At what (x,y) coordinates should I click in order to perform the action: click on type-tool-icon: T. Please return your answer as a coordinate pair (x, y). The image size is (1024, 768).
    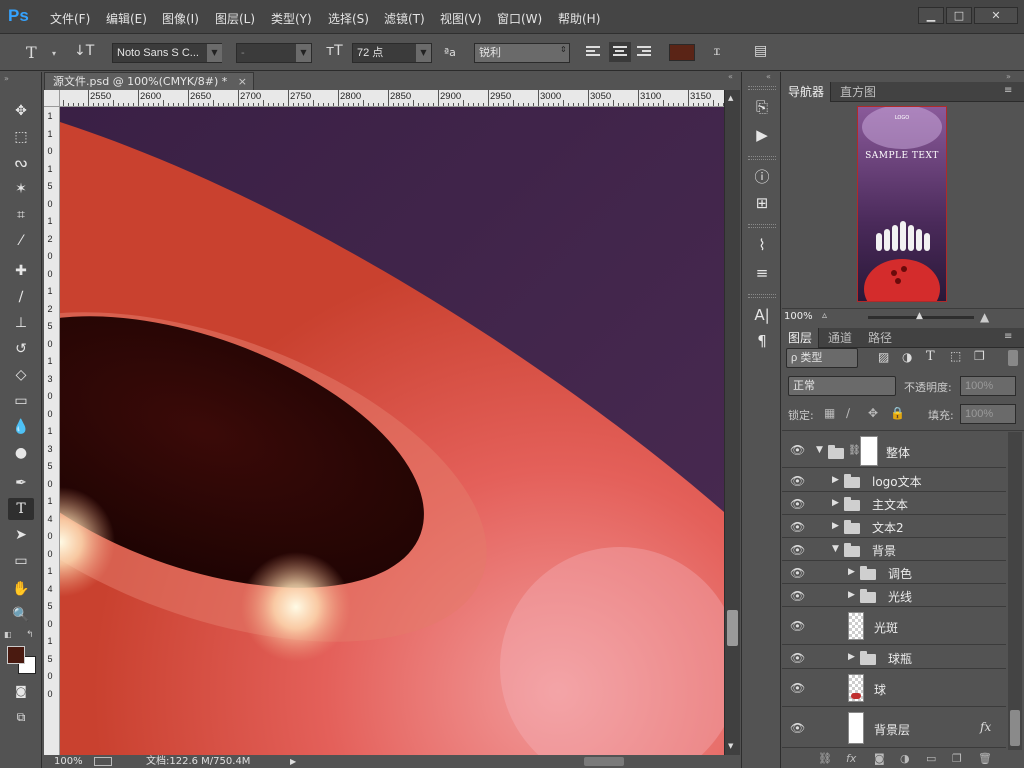
    Looking at the image, I should click on (21, 509).